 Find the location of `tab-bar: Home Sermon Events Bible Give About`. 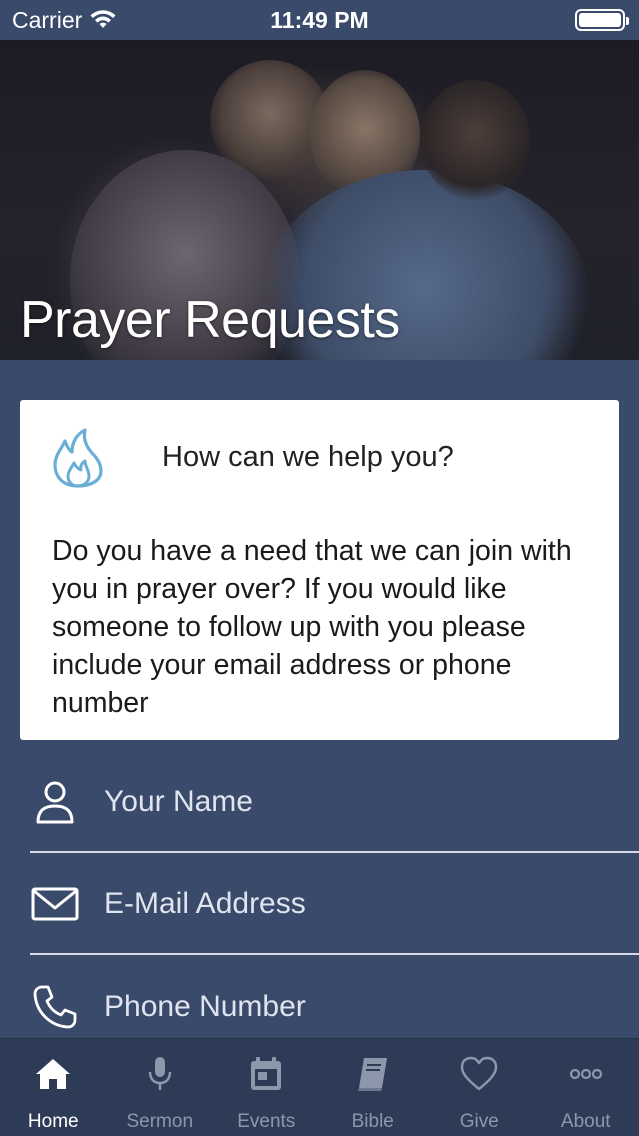

tab-bar: Home Sermon Events Bible Give About is located at coordinates (319, 1087).